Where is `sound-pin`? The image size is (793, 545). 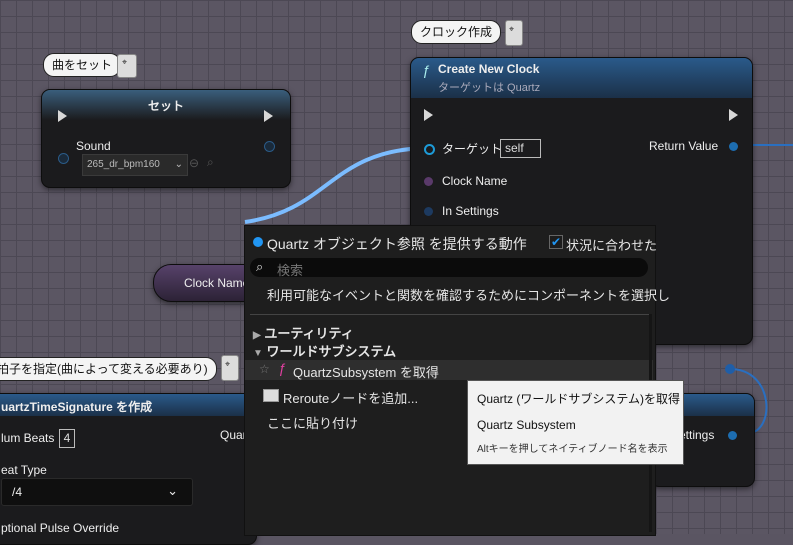 sound-pin is located at coordinates (63, 158).